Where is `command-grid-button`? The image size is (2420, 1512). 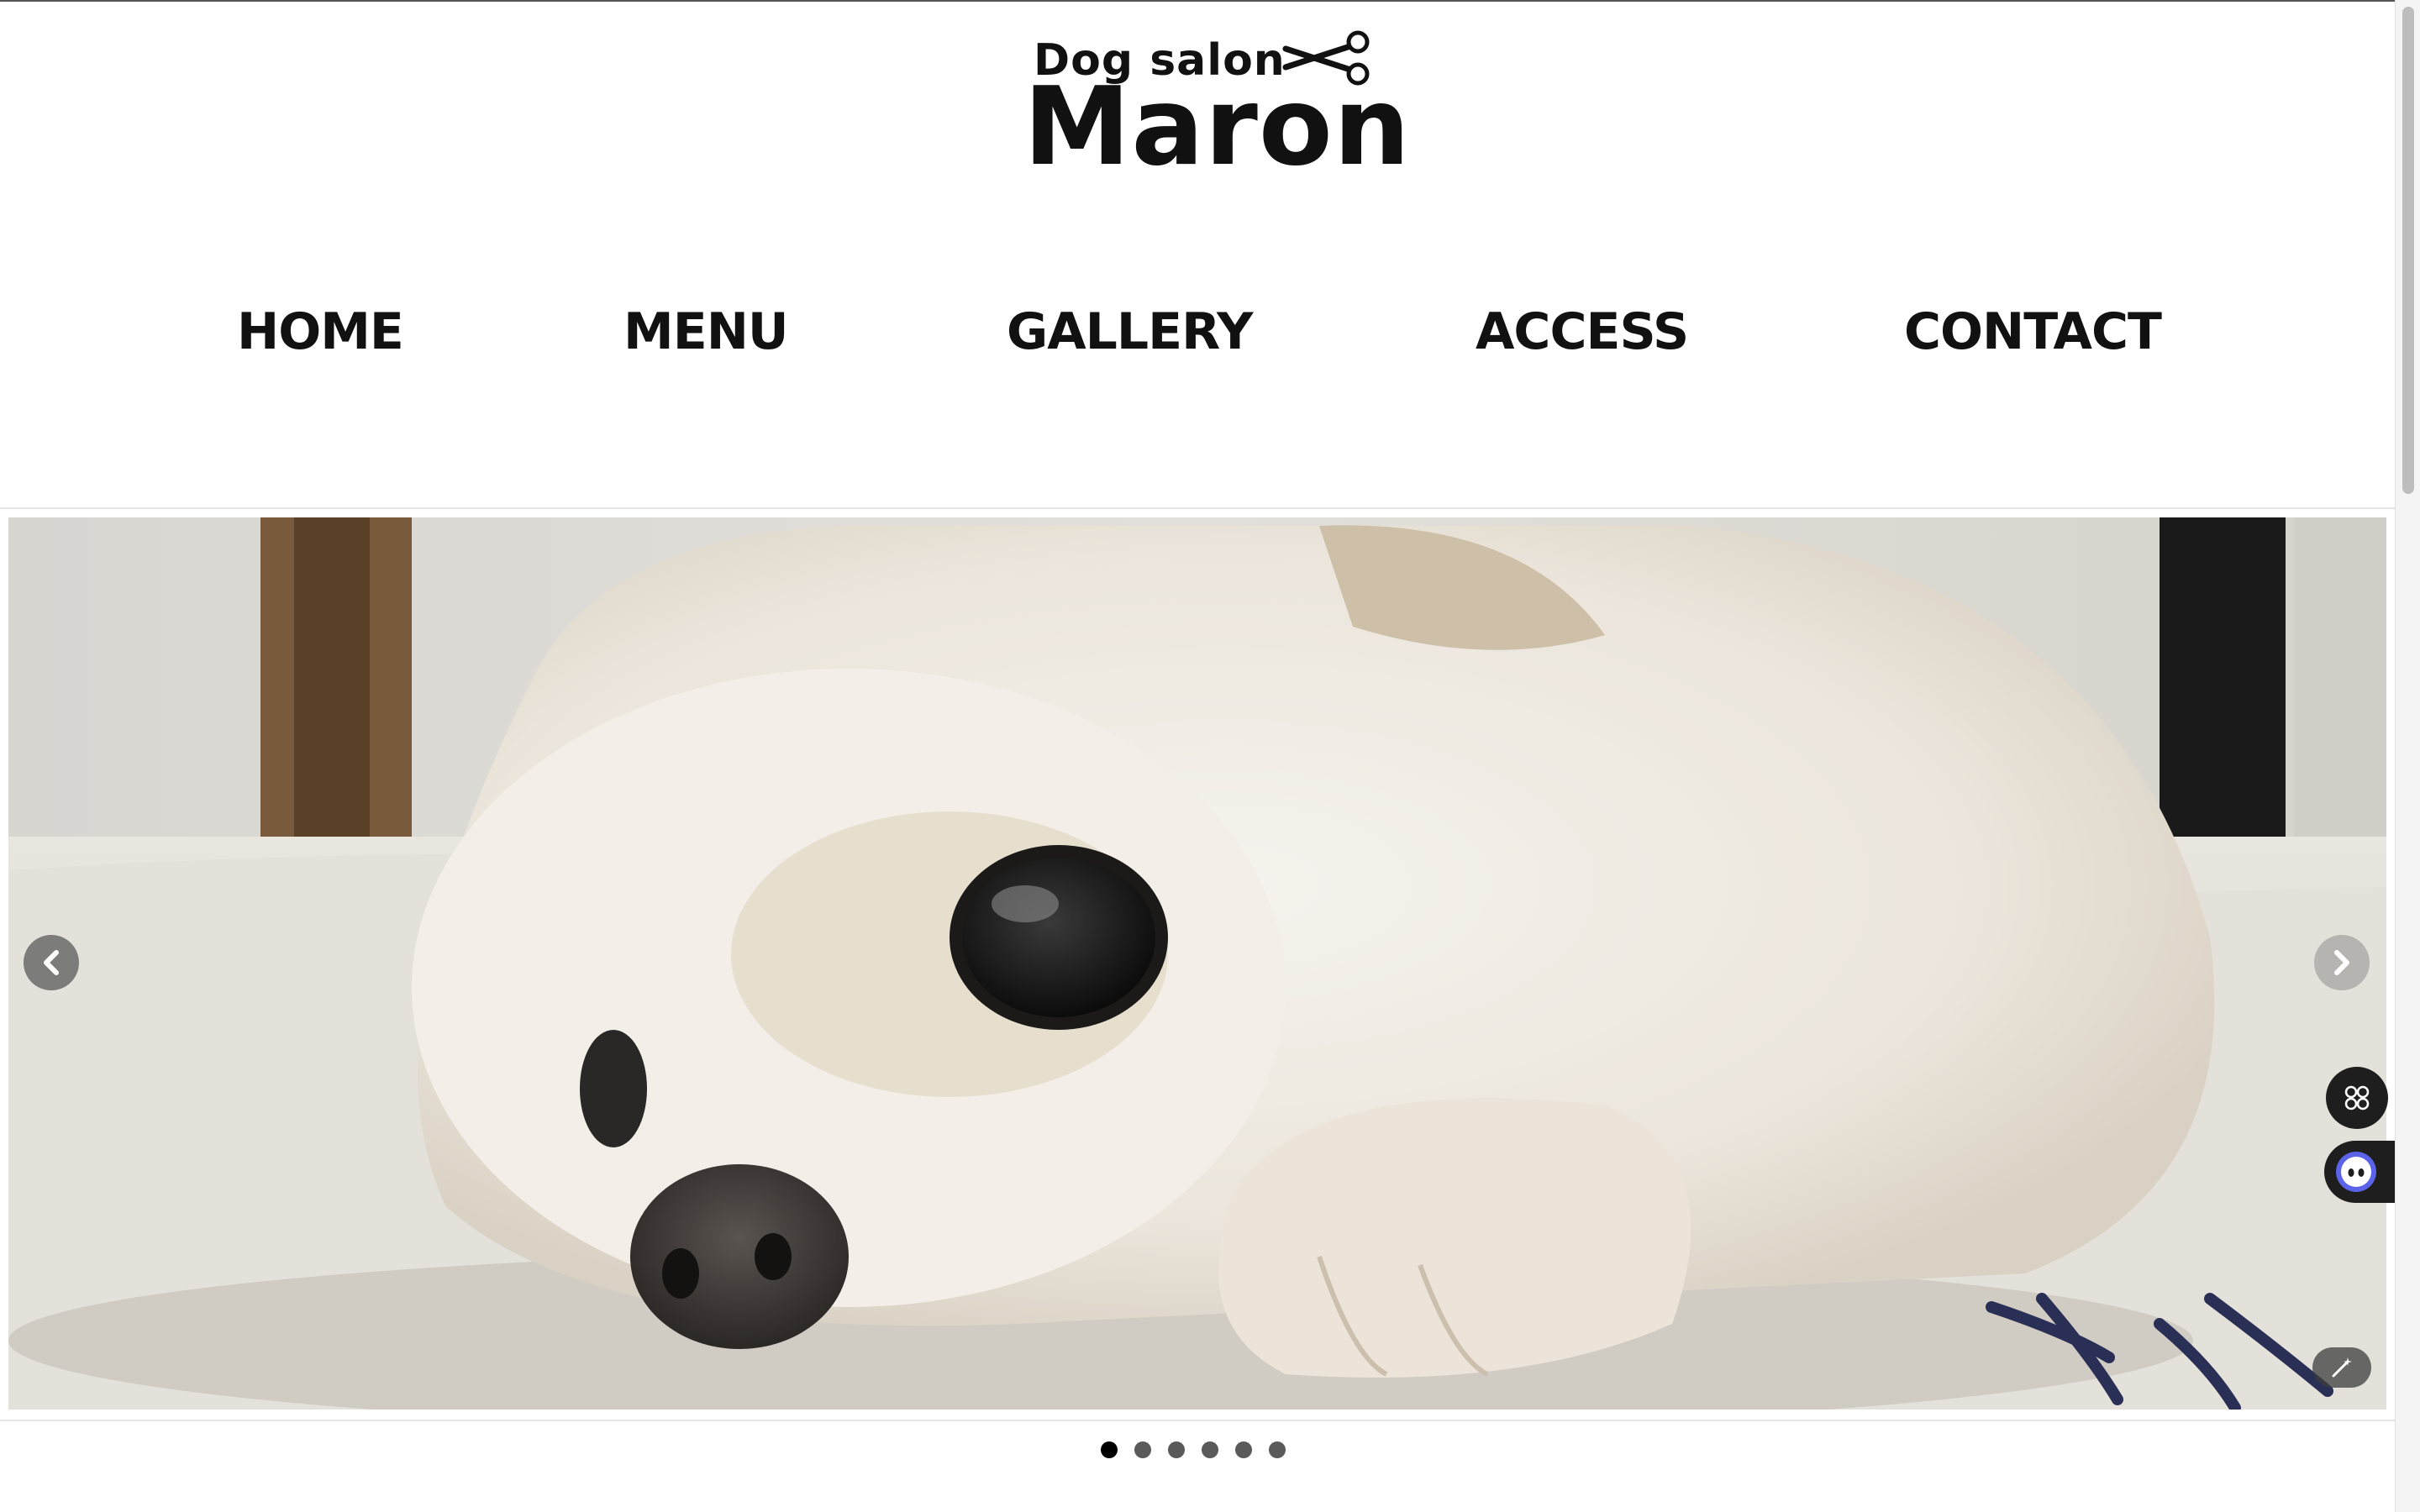
command-grid-button is located at coordinates (2357, 1098).